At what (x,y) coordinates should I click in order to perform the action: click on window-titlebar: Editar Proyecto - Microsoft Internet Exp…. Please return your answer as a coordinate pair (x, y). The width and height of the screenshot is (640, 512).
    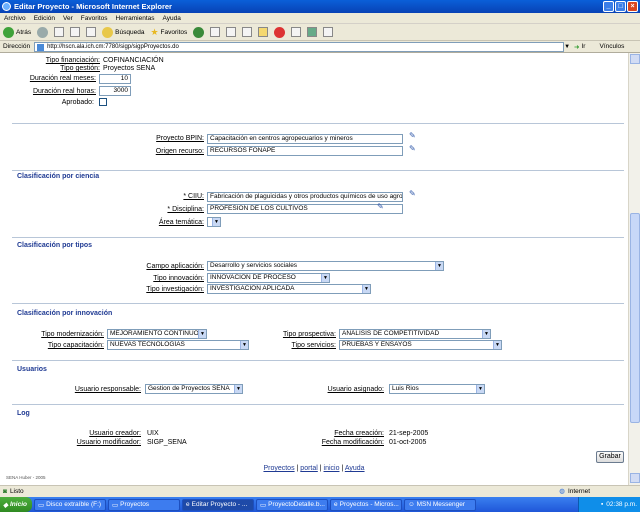
    Looking at the image, I should click on (320, 6).